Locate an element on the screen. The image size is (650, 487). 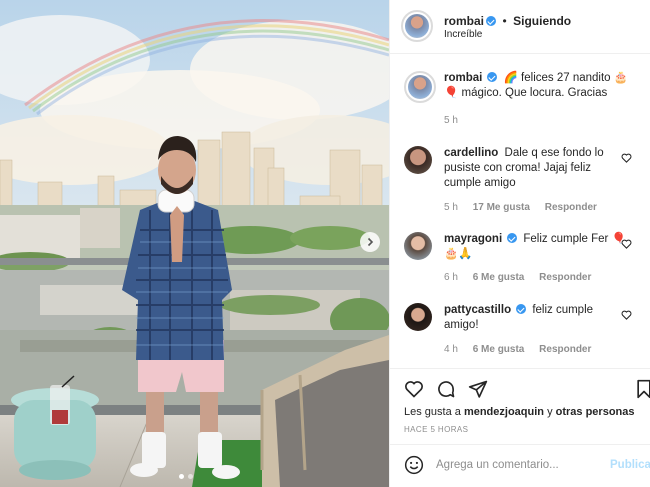
other-likers-link: otras personas is located at coordinates (595, 412).